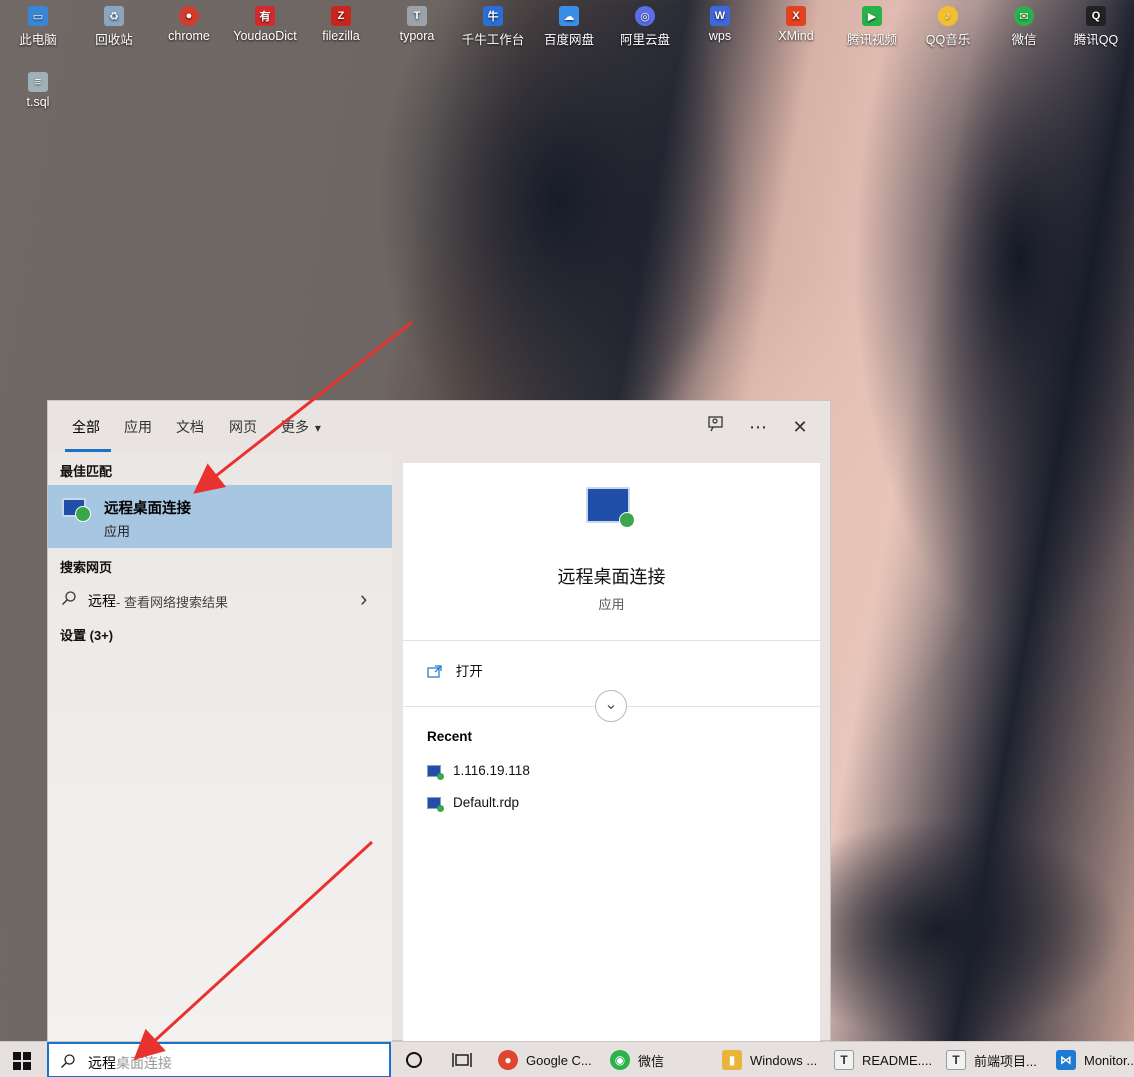 The height and width of the screenshot is (1077, 1134). Describe the element at coordinates (341, 36) in the screenshot. I see `desktop-icon-label: filezilla` at that location.